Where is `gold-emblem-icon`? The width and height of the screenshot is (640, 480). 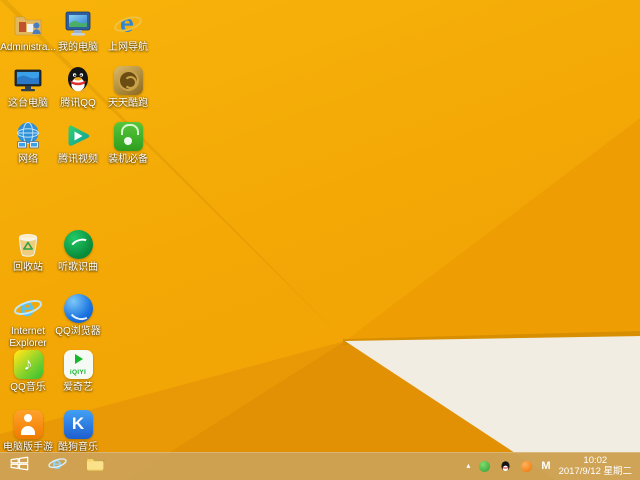
gold-emblem-icon is located at coordinates (128, 80).